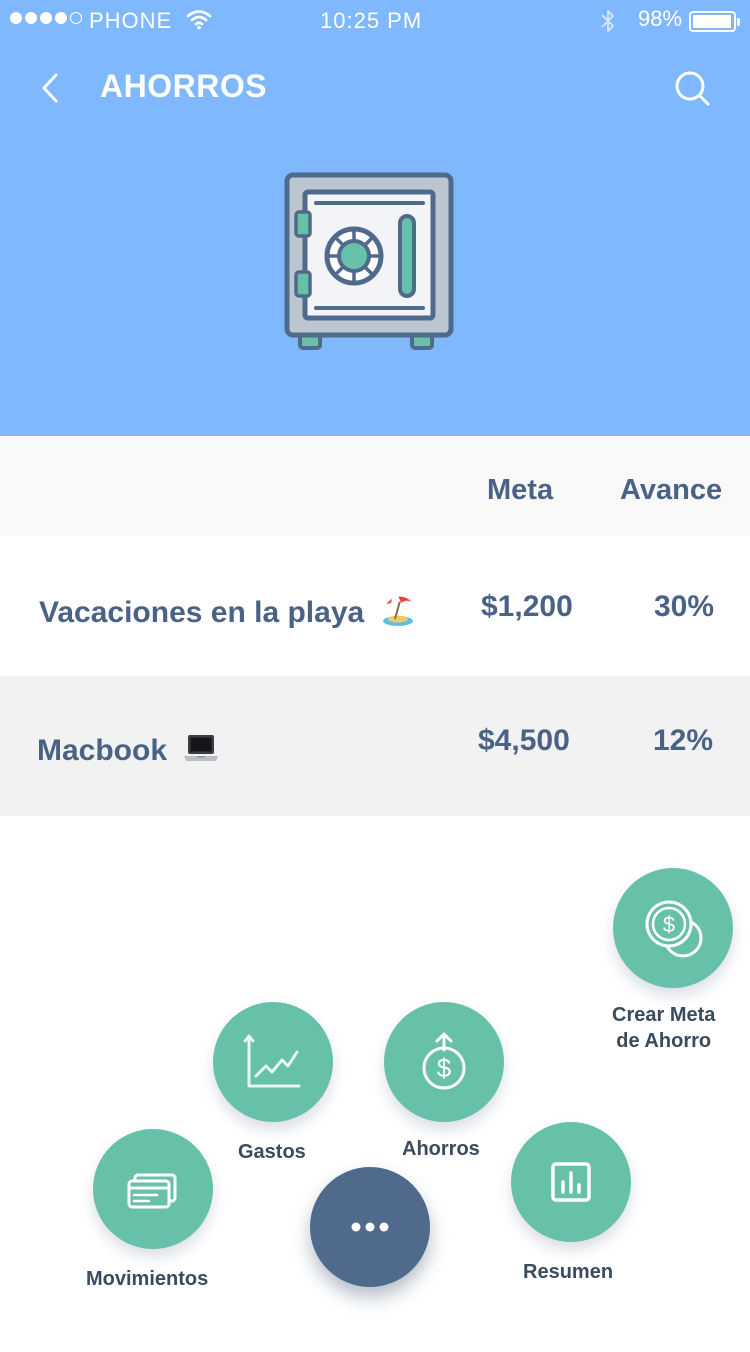 The image size is (750, 1352). I want to click on carrier-name: PHONE, so click(131, 20).